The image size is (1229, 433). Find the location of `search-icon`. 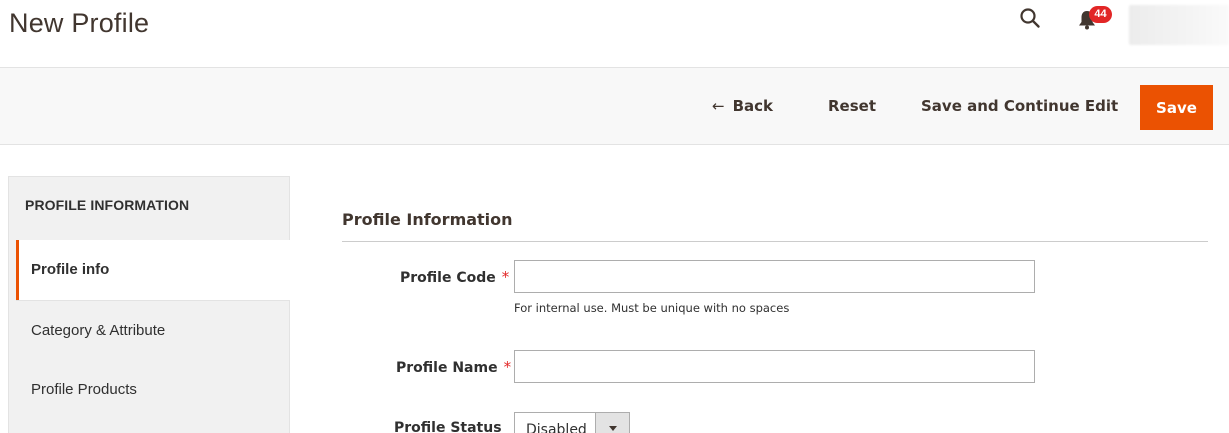

search-icon is located at coordinates (1030, 18).